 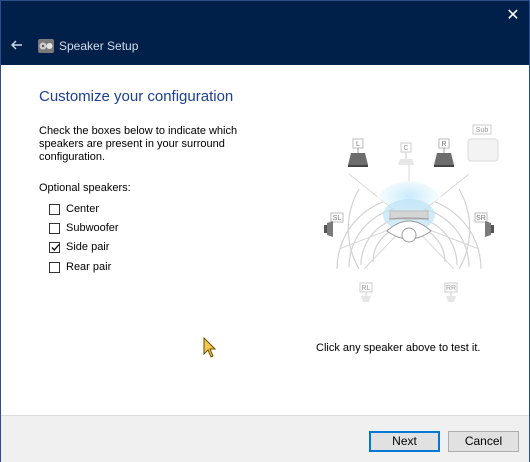 I want to click on rear-pair-checkbox: Rear pair, so click(x=80, y=267).